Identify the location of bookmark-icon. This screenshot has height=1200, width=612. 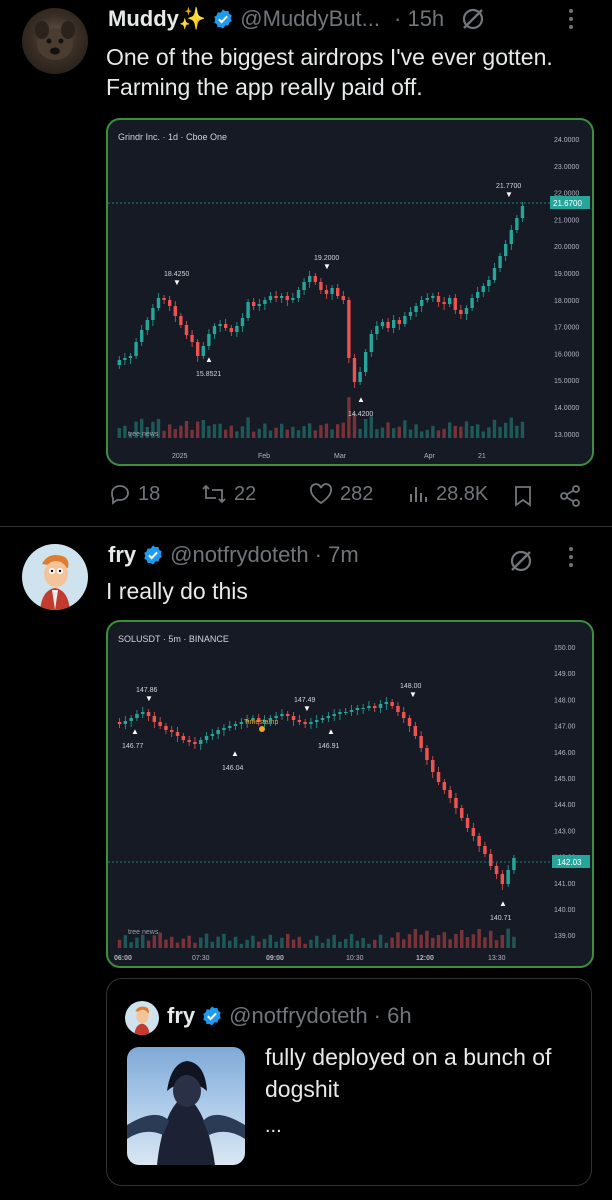
(523, 496).